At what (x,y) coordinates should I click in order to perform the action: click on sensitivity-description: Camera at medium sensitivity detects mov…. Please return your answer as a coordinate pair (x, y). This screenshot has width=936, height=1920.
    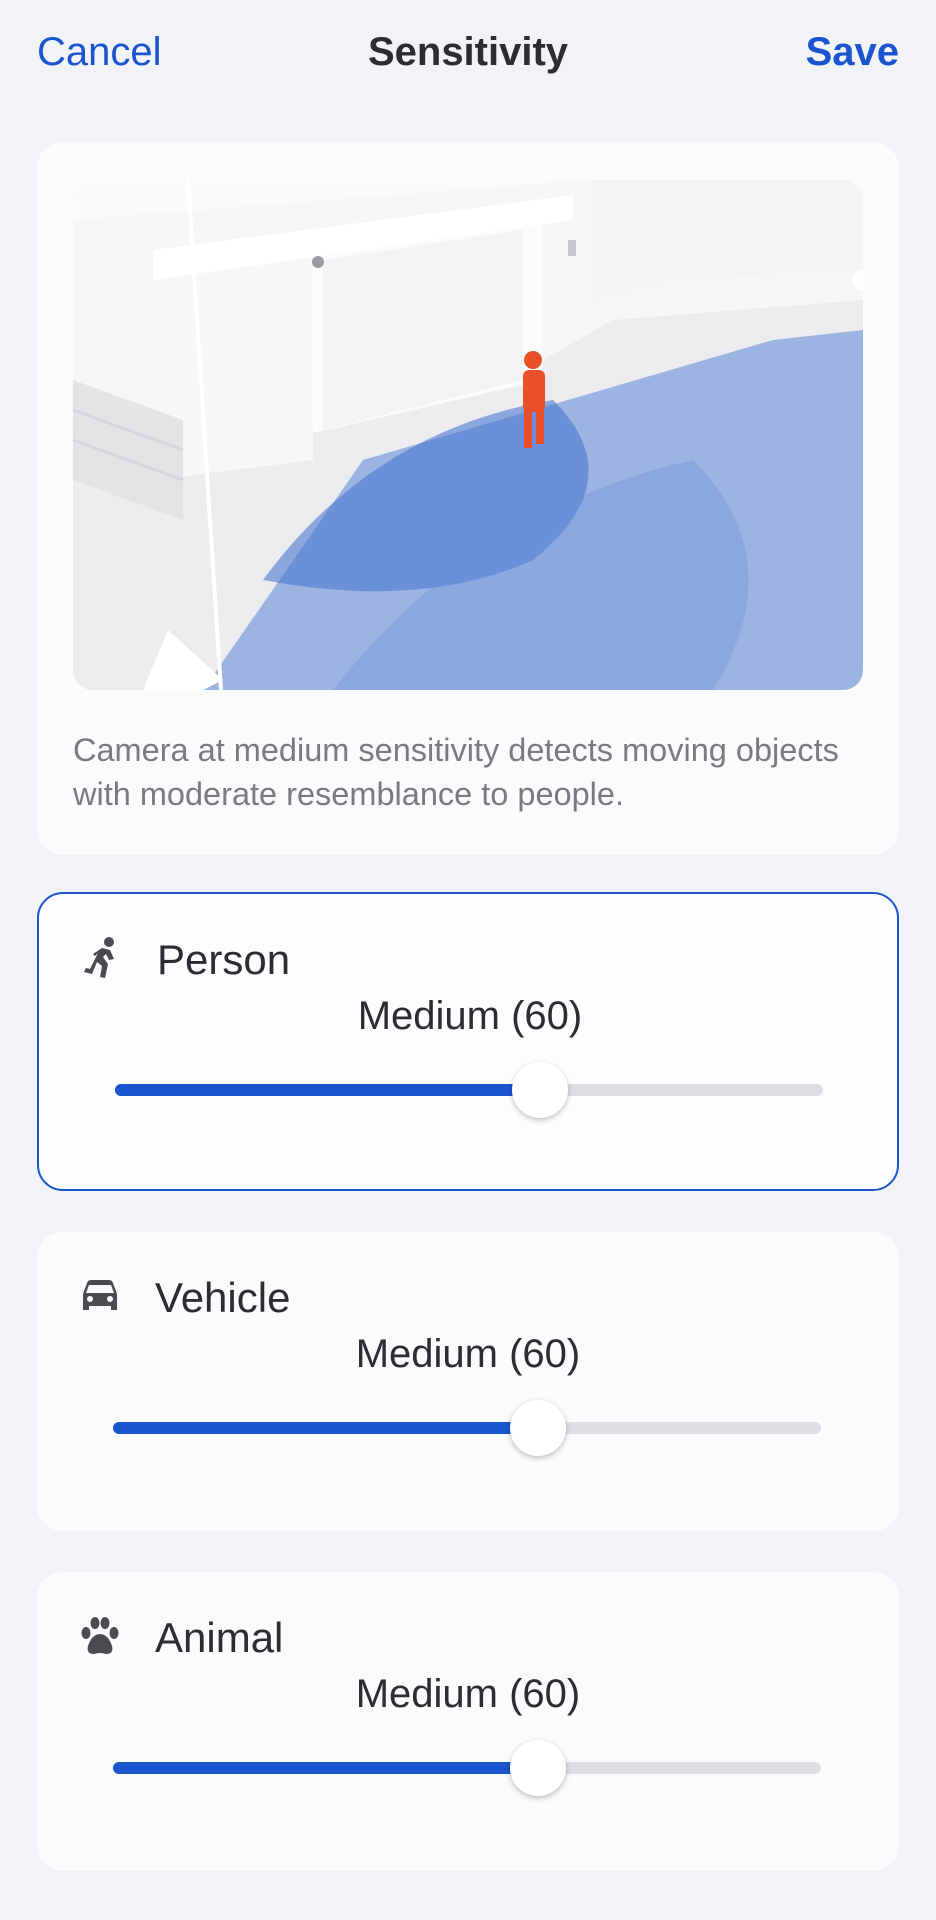
    Looking at the image, I should click on (456, 772).